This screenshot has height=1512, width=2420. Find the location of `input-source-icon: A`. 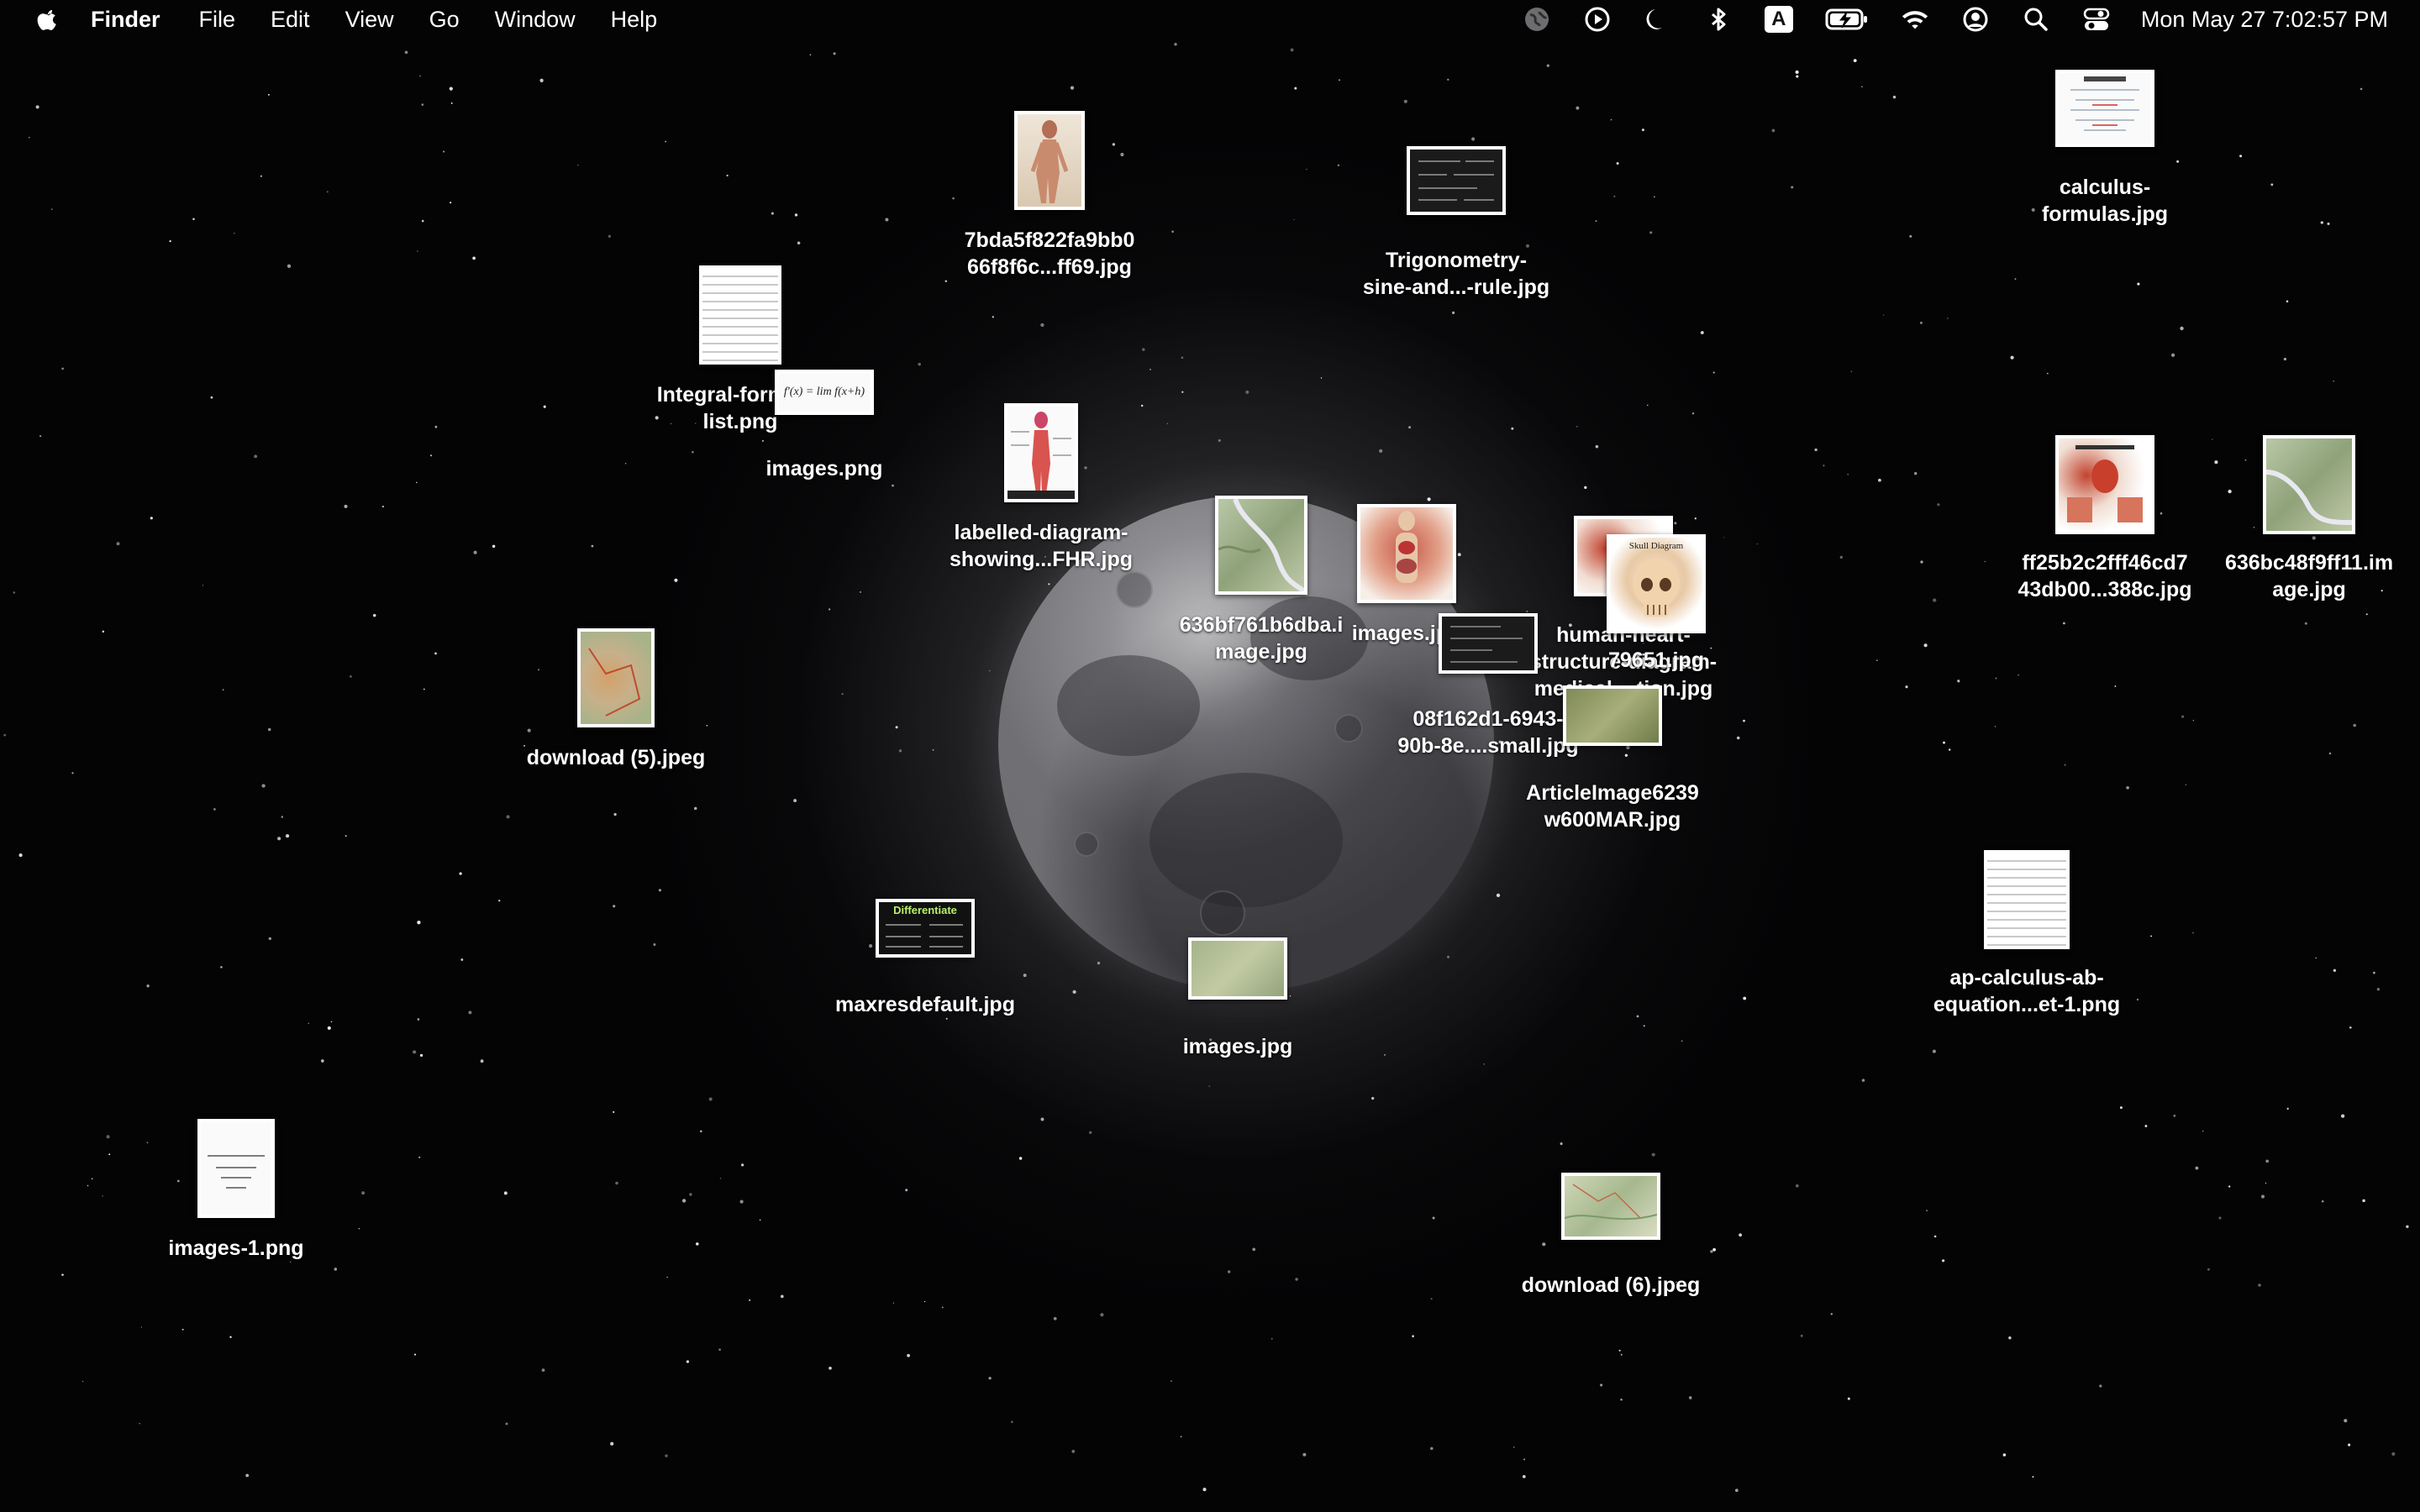

input-source-icon: A is located at coordinates (1779, 19).